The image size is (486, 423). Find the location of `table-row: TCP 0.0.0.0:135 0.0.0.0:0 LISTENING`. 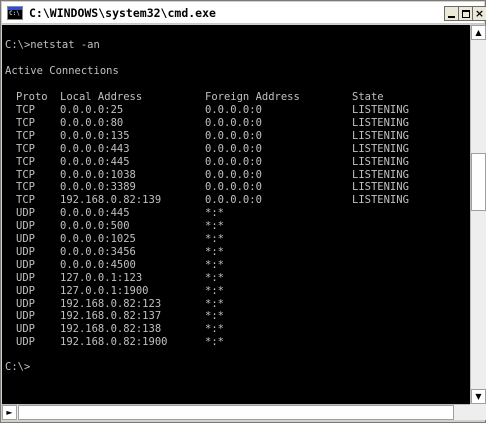

table-row: TCP 0.0.0.0:135 0.0.0.0:0 LISTENING is located at coordinates (236, 136).